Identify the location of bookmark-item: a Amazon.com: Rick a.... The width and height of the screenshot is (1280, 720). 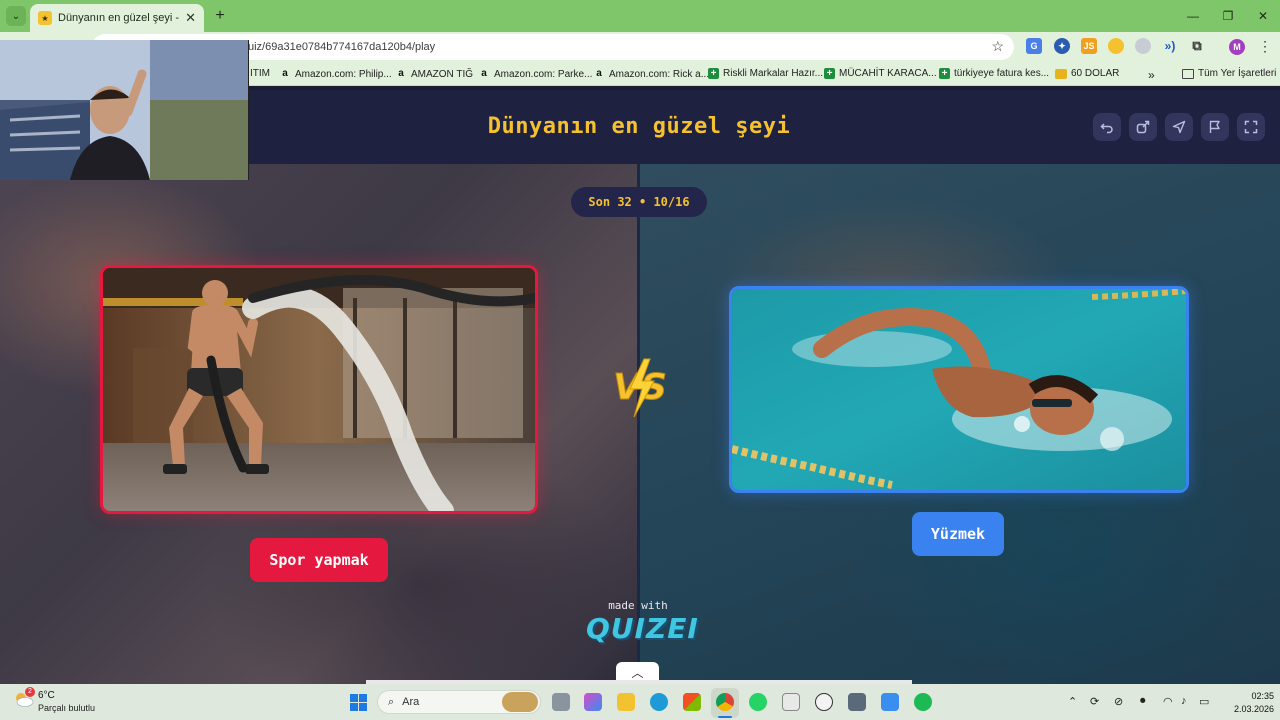
(651, 74).